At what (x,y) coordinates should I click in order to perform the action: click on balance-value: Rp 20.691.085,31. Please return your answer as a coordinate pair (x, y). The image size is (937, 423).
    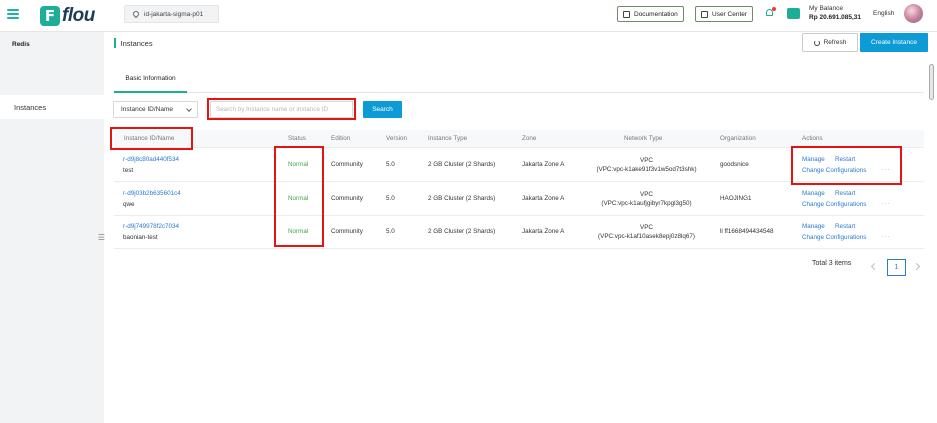
    Looking at the image, I should click on (835, 17).